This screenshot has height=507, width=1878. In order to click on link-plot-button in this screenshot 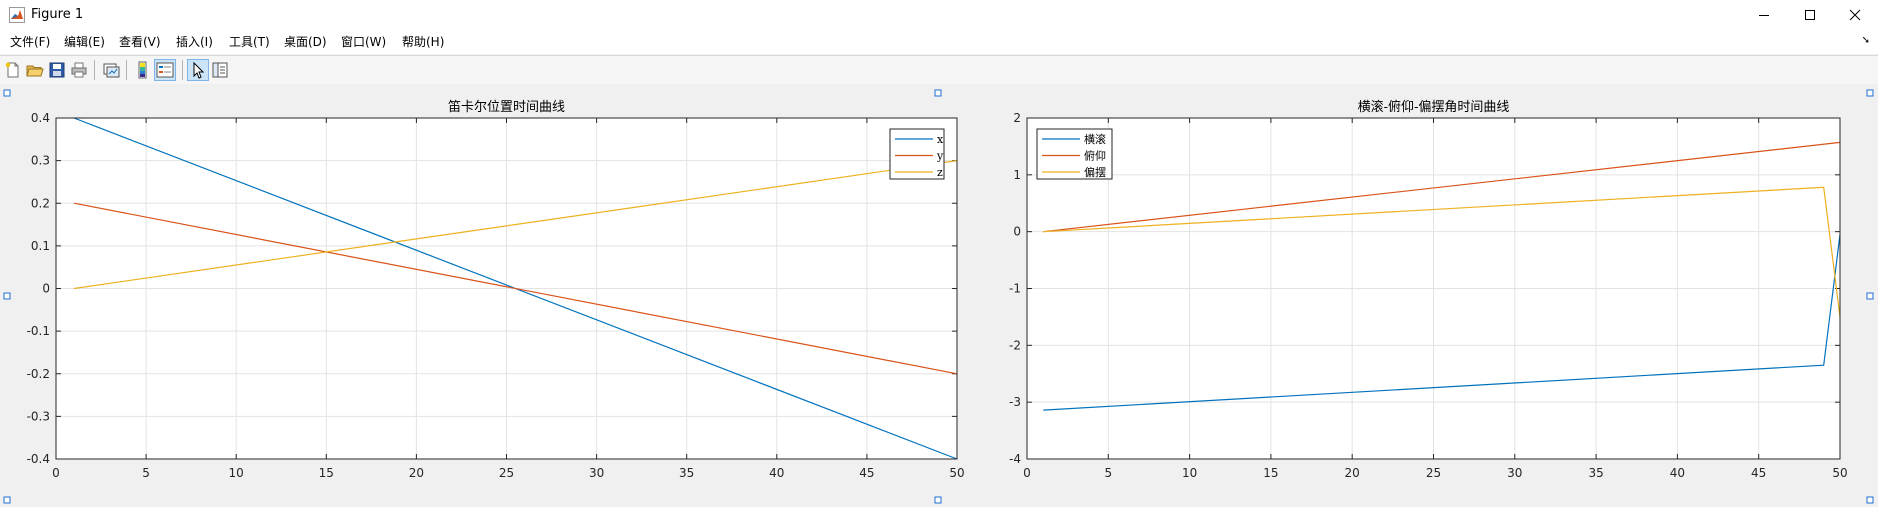, I will do `click(111, 70)`.